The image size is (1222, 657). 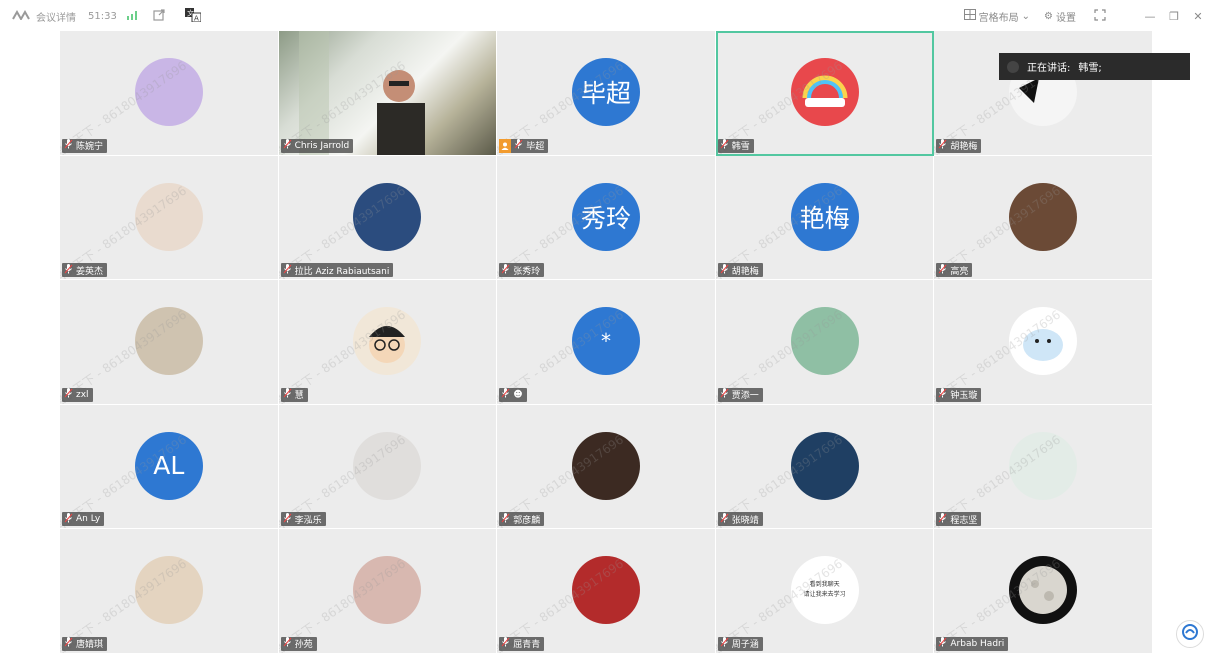 I want to click on participant-tile: 君悦天下 - 8618043917696 陈婉宁, so click(x=169, y=93).